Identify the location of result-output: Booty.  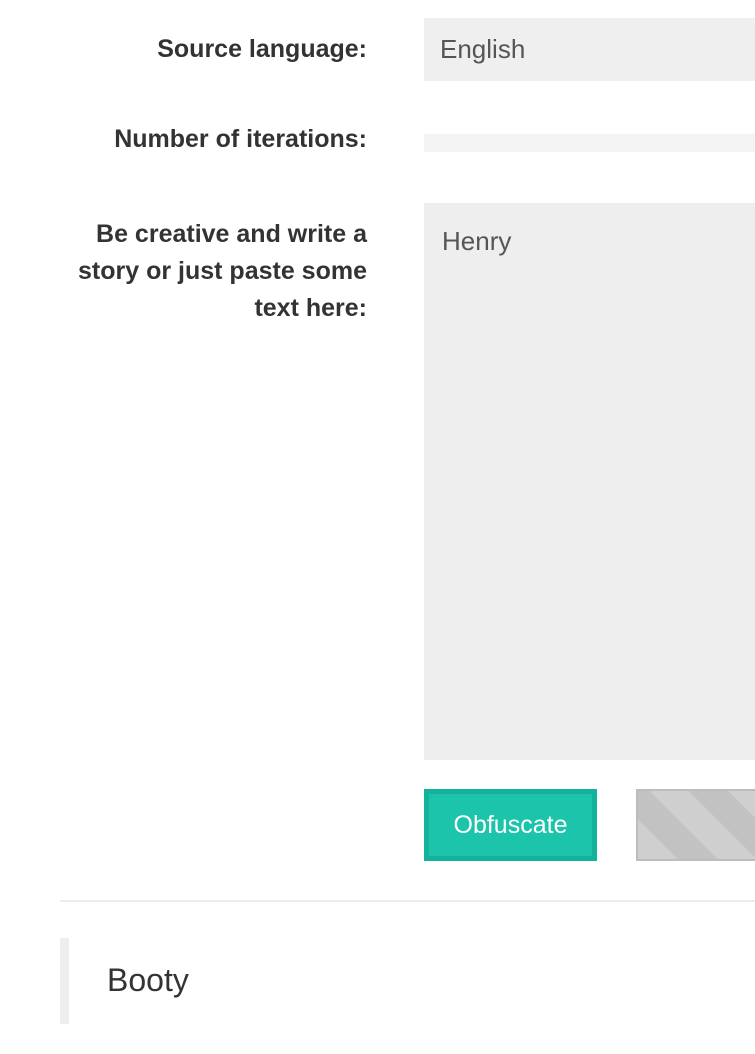
(407, 981).